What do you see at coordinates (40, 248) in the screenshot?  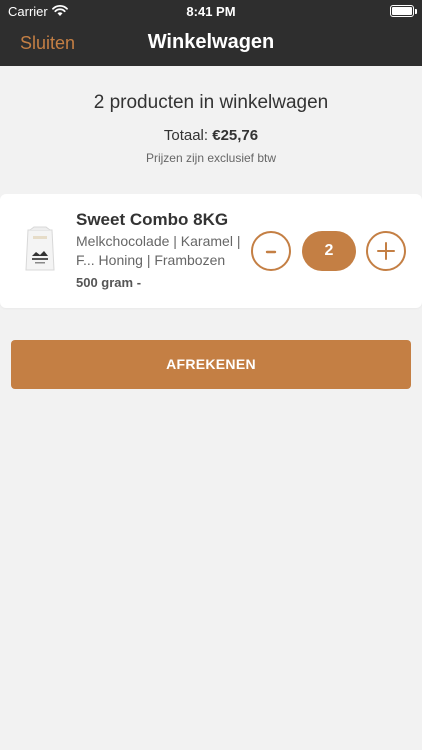 I see `product-image` at bounding box center [40, 248].